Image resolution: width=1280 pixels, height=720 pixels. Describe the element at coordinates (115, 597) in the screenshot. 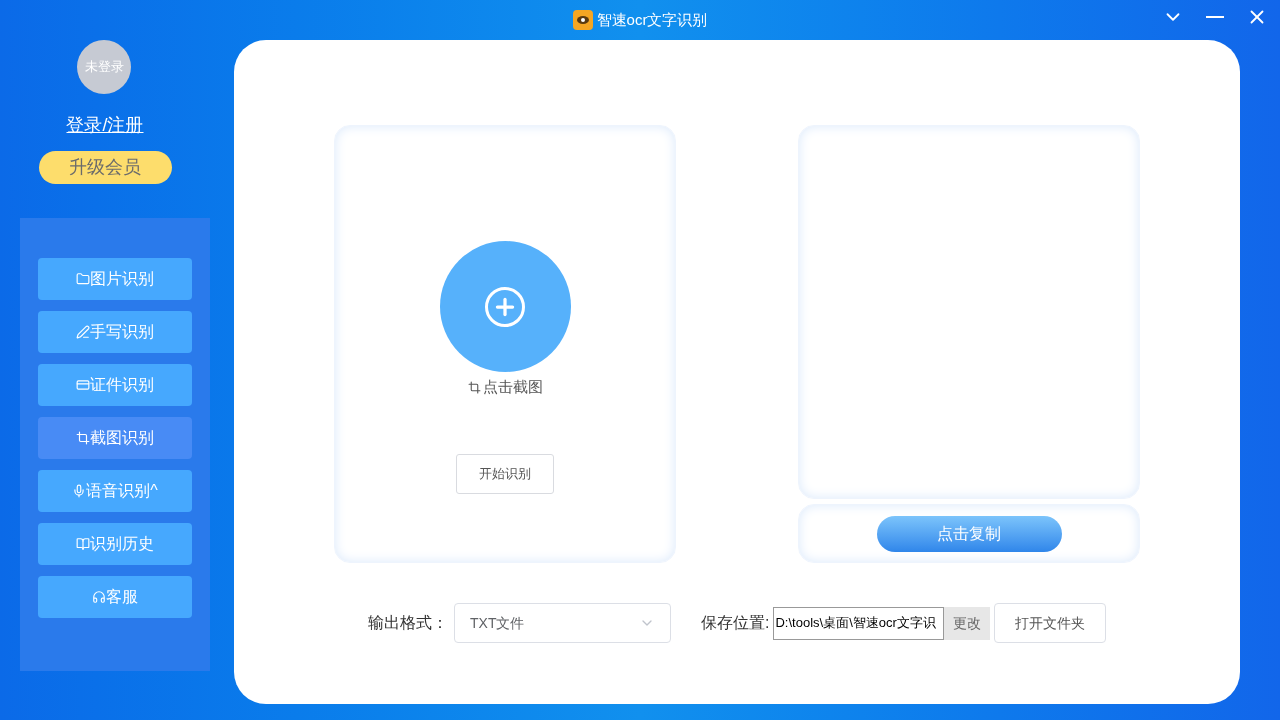

I see `nav-item: 客服` at that location.